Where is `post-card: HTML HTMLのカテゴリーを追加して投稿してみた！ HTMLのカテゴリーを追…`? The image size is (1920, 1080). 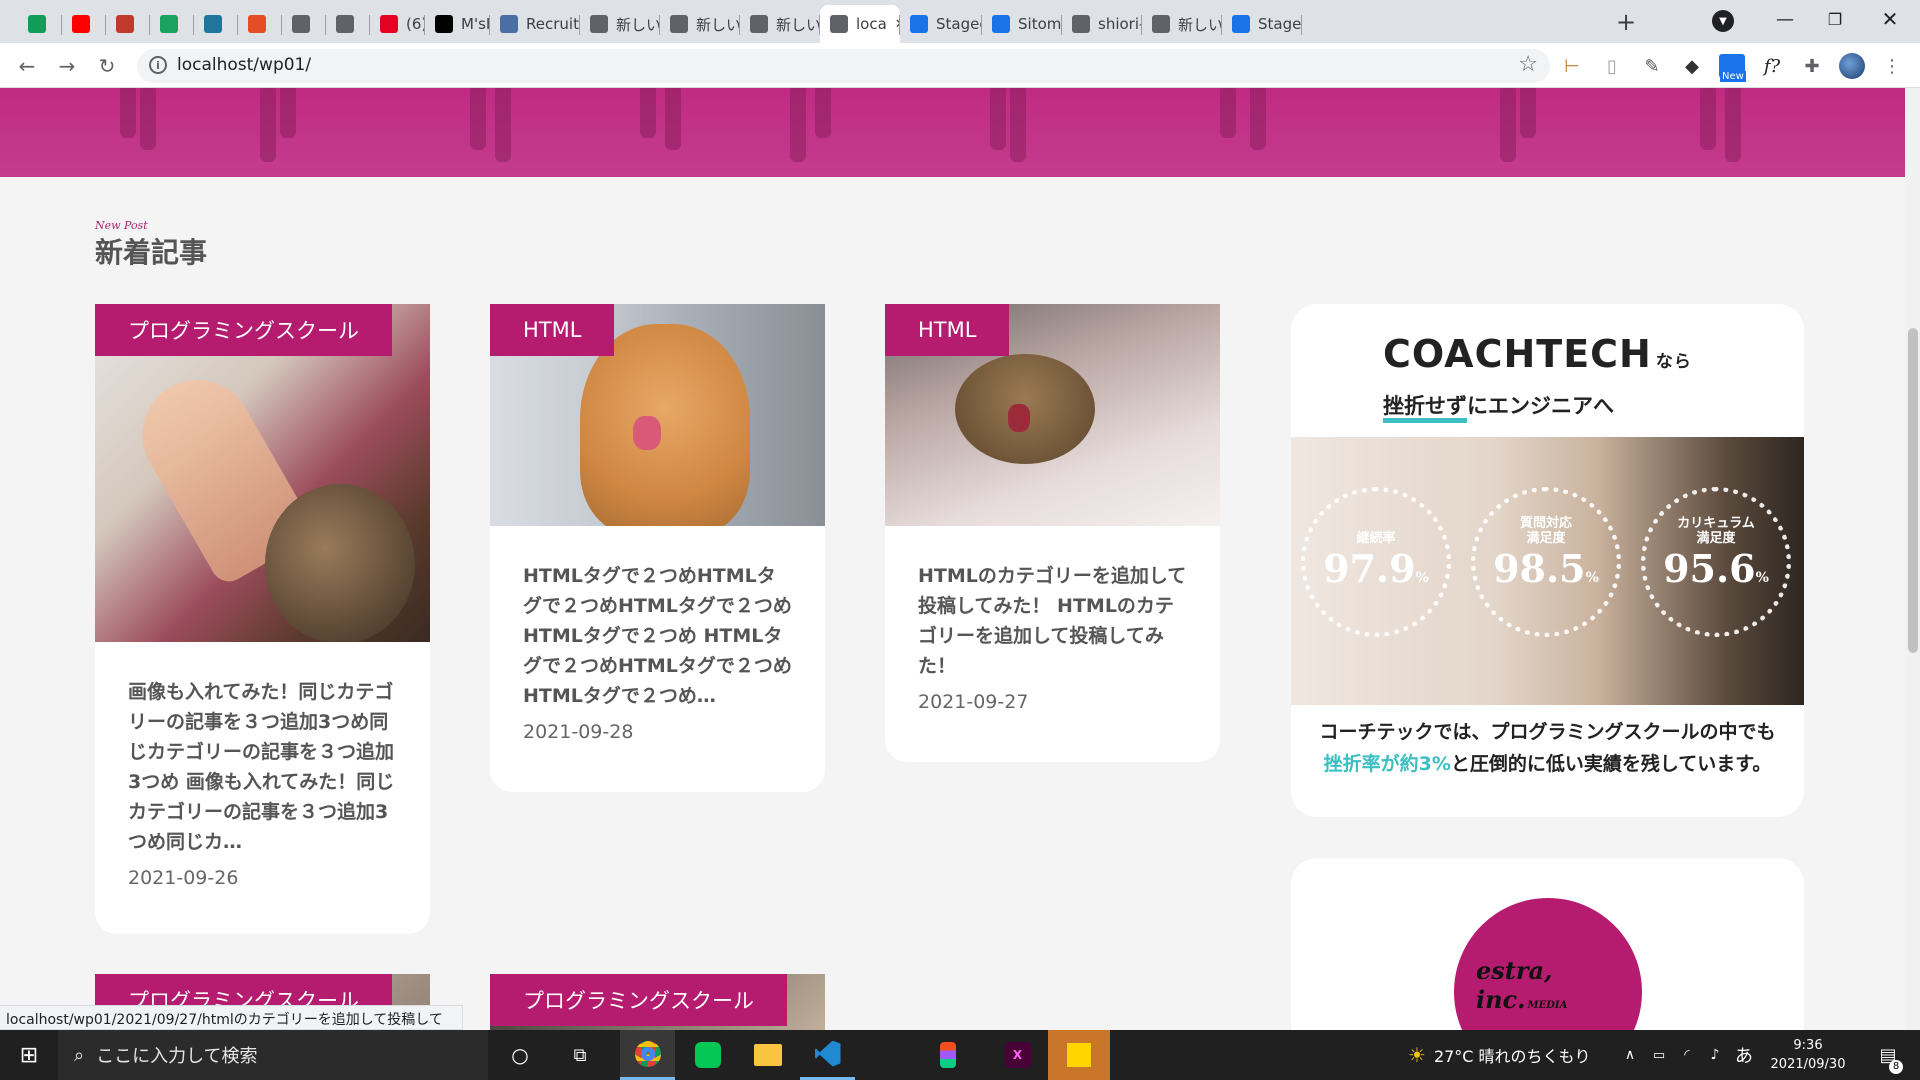 post-card: HTML HTMLのカテゴリーを追加して投稿してみた！ HTMLのカテゴリーを追… is located at coordinates (1052, 533).